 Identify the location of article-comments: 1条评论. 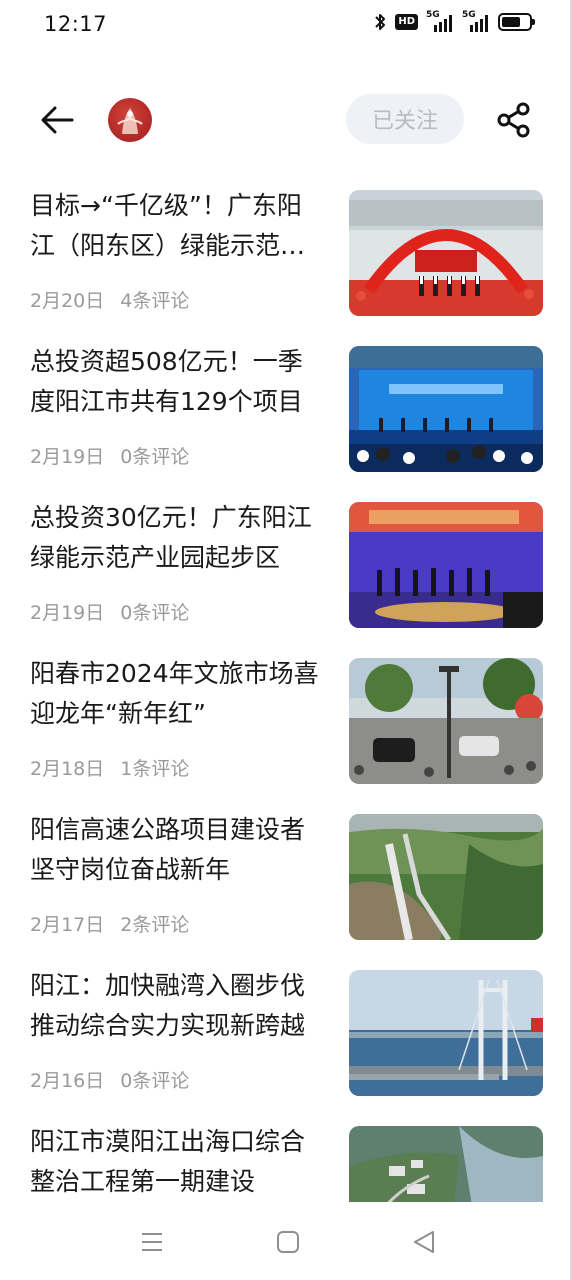
(155, 769).